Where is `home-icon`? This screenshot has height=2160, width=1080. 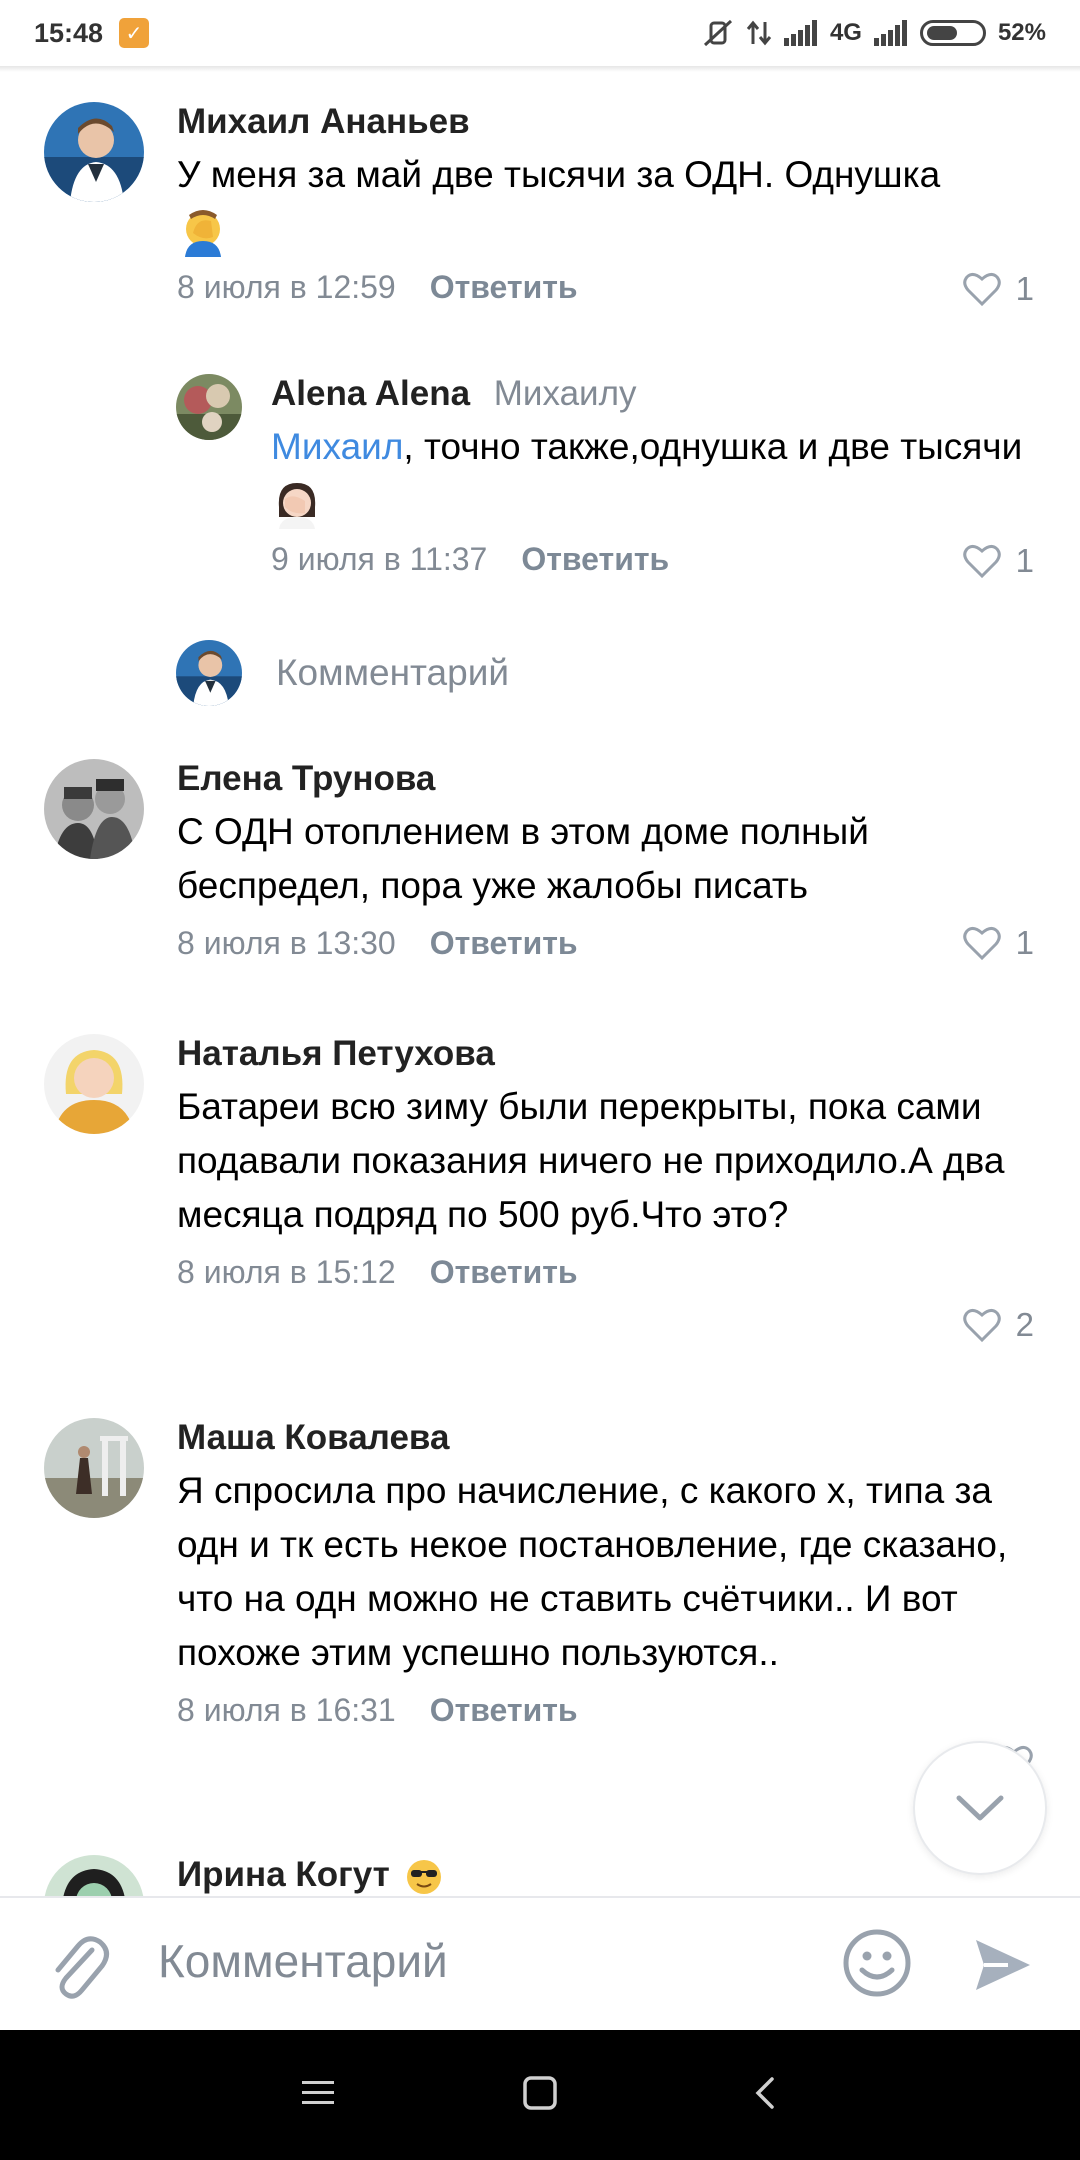 home-icon is located at coordinates (540, 2093).